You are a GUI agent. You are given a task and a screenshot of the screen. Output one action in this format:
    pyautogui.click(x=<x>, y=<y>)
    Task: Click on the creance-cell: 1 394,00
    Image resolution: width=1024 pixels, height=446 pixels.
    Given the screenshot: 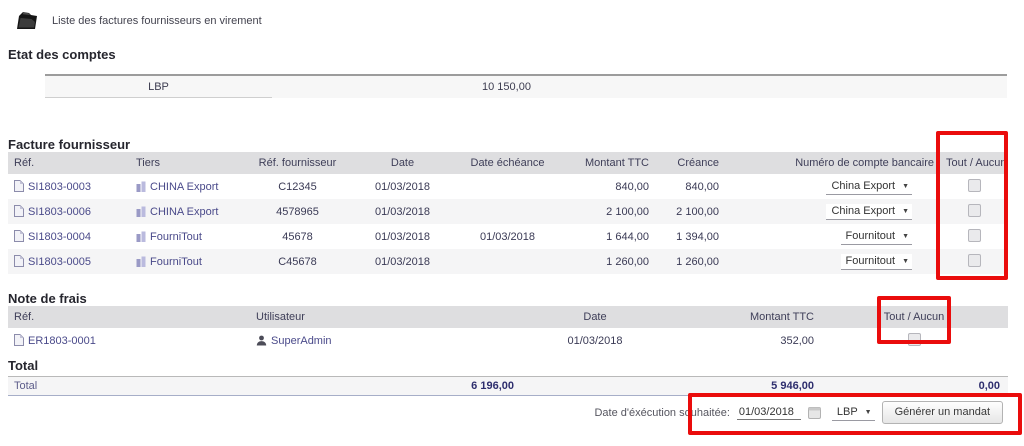 What is the action you would take?
    pyautogui.click(x=697, y=236)
    